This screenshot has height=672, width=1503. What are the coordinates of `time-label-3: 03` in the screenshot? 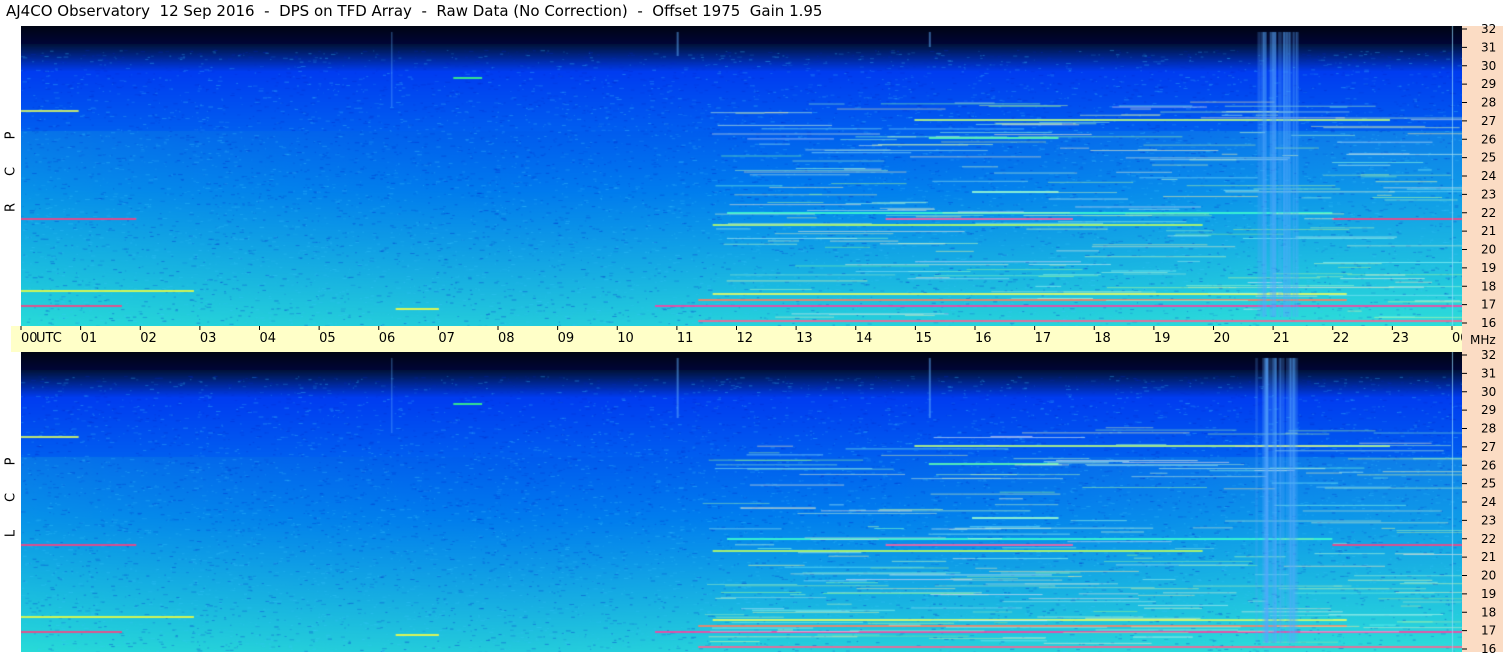 It's located at (208, 338).